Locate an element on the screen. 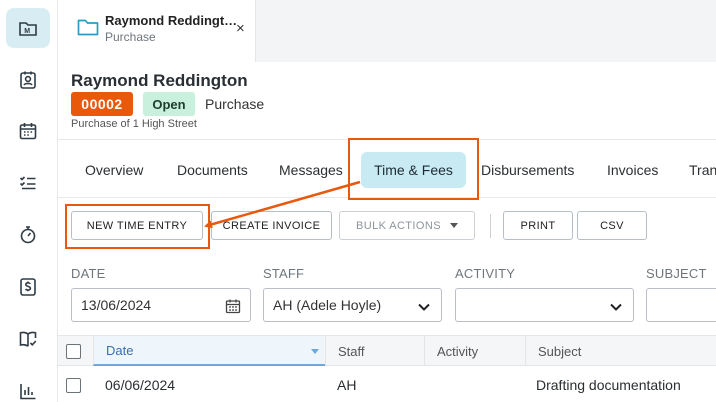 This screenshot has height=402, width=716. csv-button: CSV is located at coordinates (612, 225).